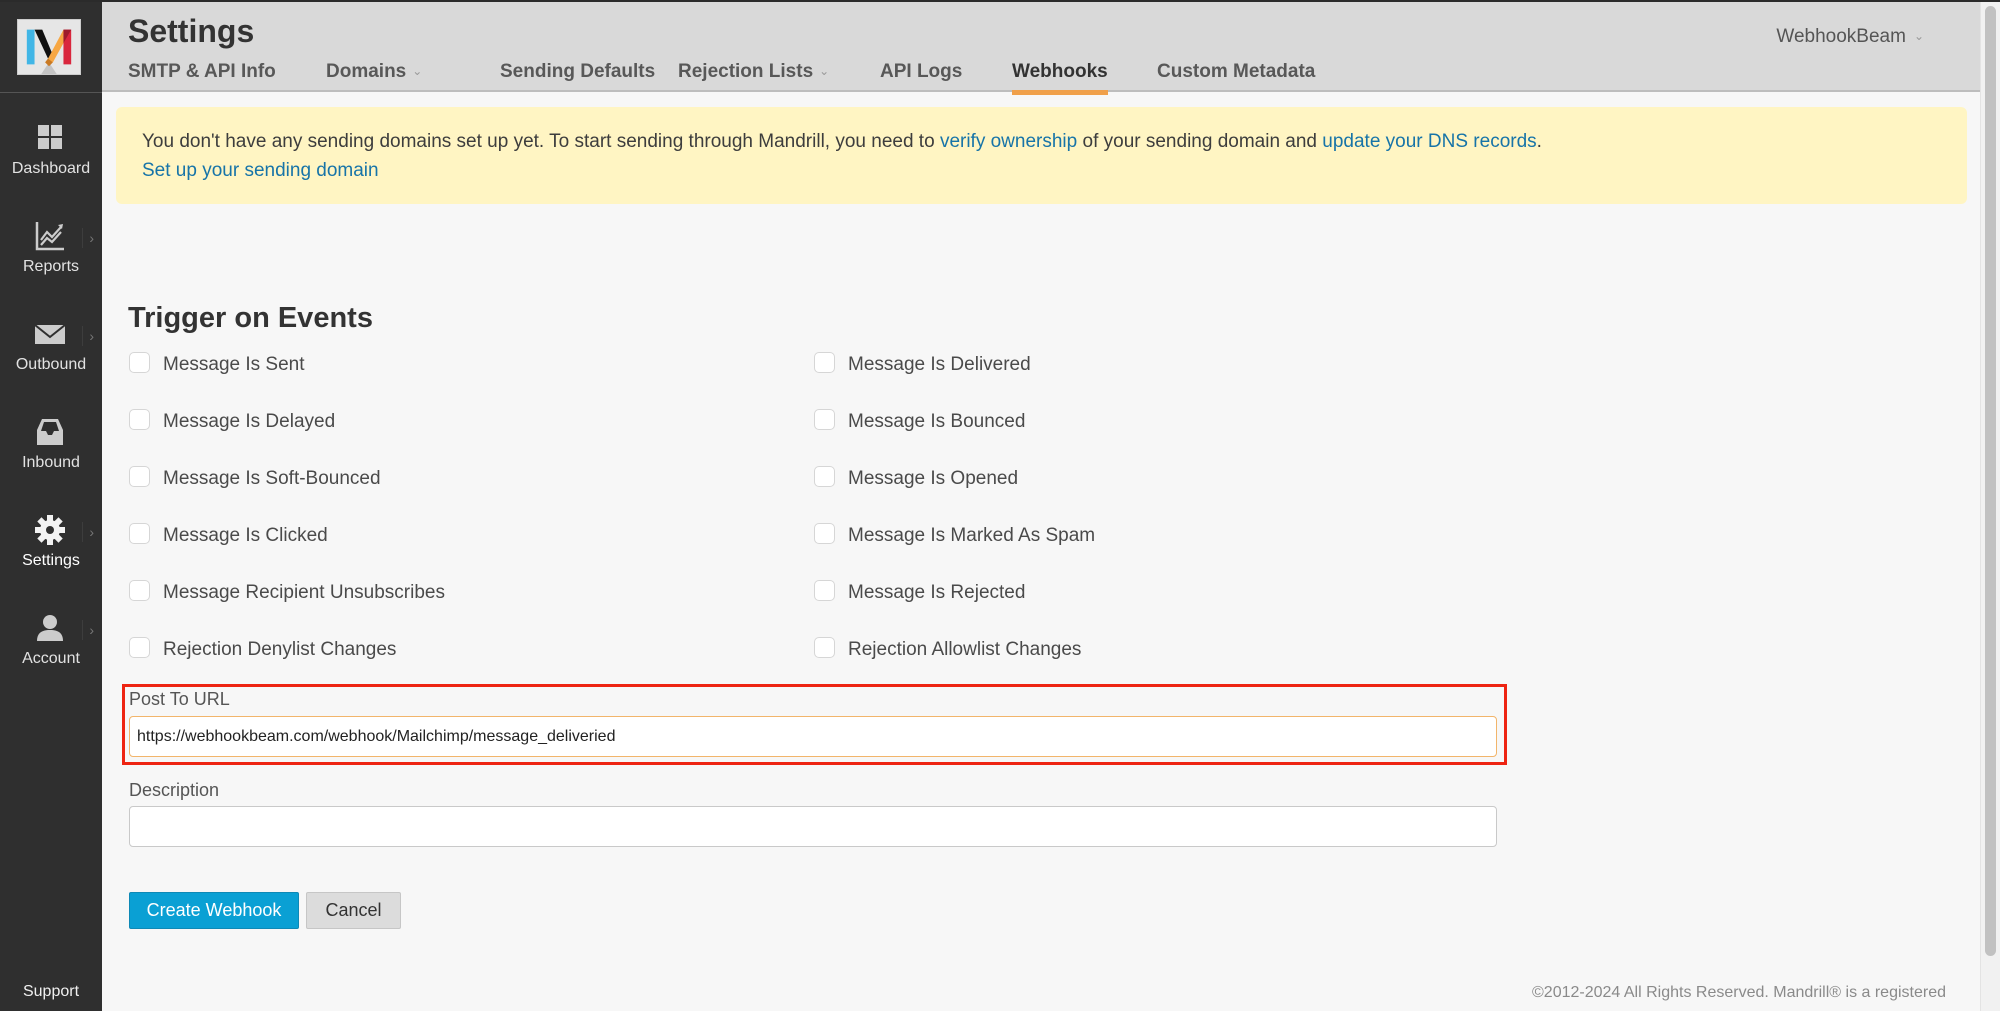 This screenshot has width=2000, height=1011. I want to click on tab-custom-metadata: Custom Metadata, so click(1236, 72).